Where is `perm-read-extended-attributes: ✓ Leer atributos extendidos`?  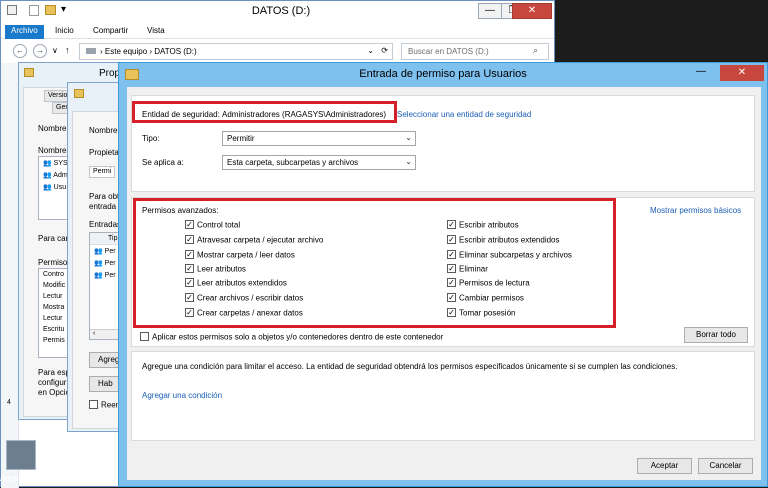
perm-read-extended-attributes: ✓ Leer atributos extendidos is located at coordinates (236, 283).